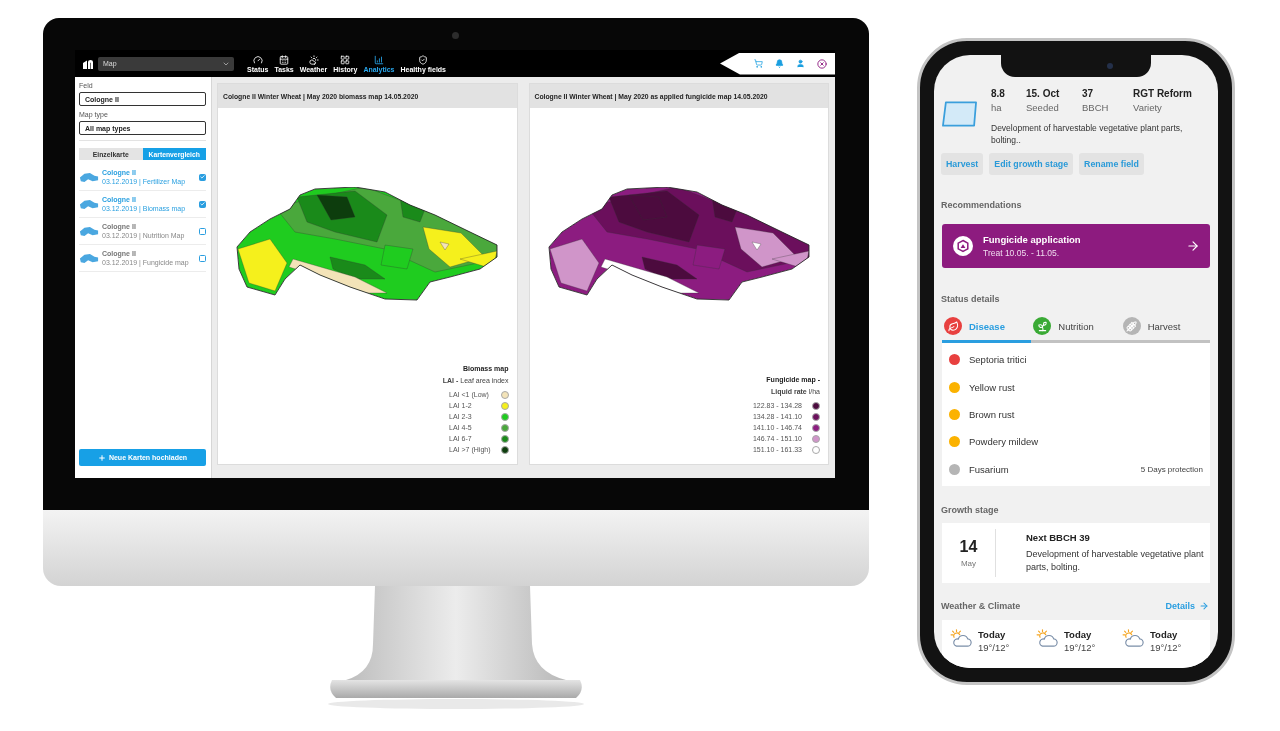 The image size is (1280, 731). Describe the element at coordinates (970, 299) in the screenshot. I see `section-heading: Status details` at that location.